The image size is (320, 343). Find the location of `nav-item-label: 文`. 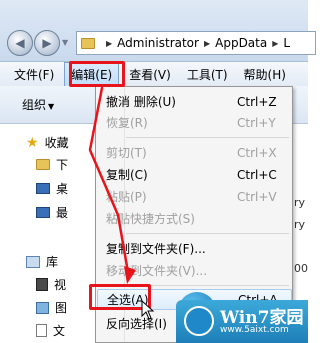

nav-item-label: 文 is located at coordinates (59, 331).